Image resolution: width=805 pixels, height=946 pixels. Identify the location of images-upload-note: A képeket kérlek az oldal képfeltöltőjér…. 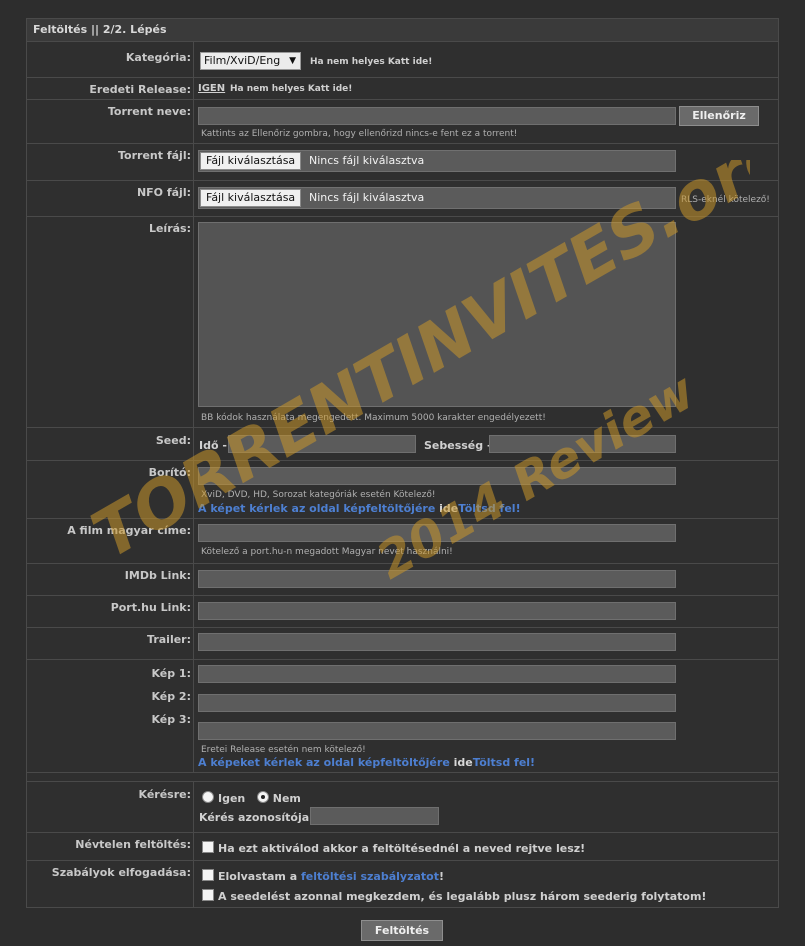
(366, 762).